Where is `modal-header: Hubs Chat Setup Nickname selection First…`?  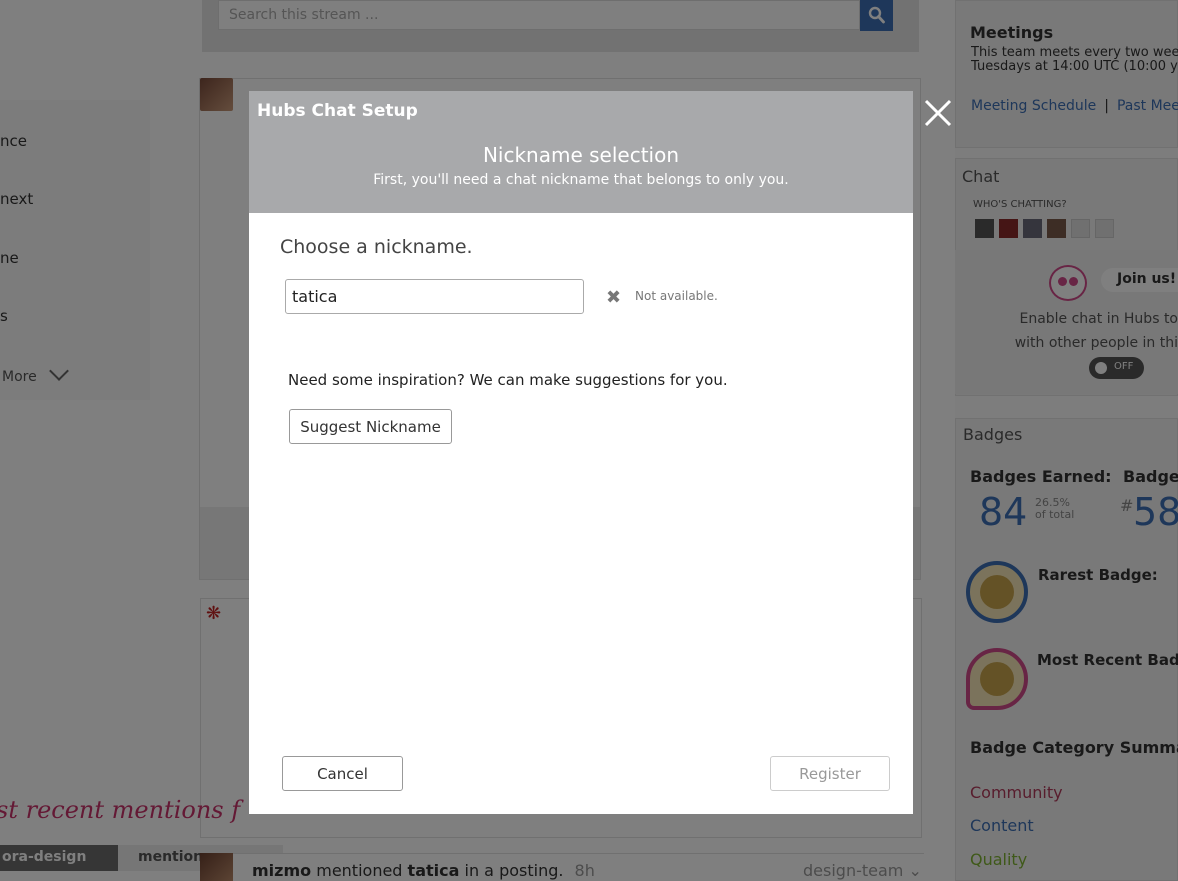 modal-header: Hubs Chat Setup Nickname selection First… is located at coordinates (581, 152).